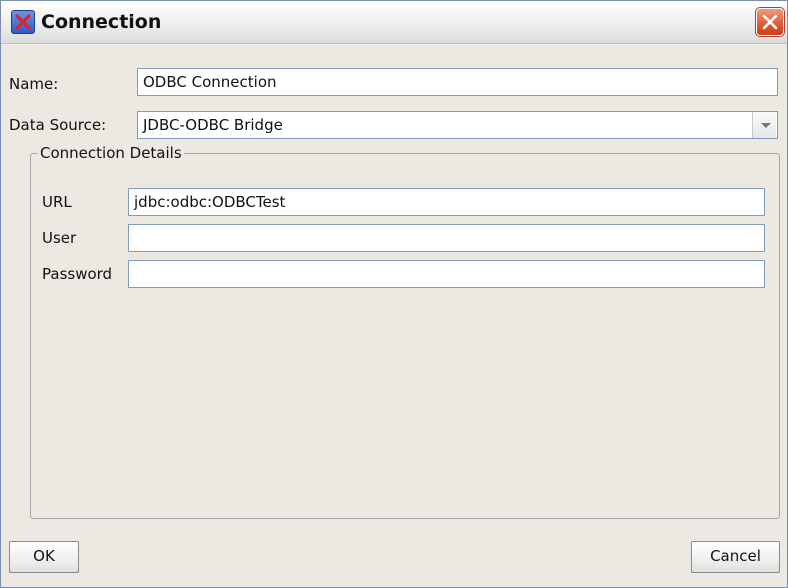 The height and width of the screenshot is (588, 788). I want to click on name-field: ODBC Connection, so click(457, 82).